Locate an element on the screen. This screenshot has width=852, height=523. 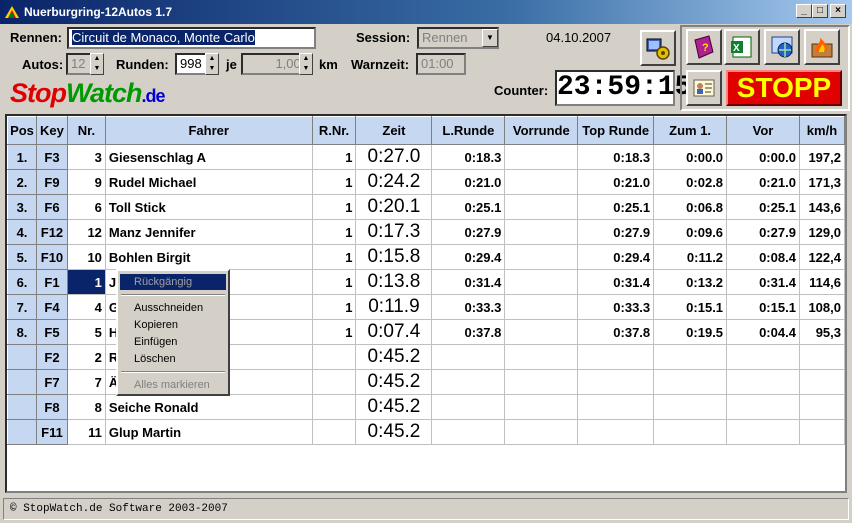
cell-vor: 0:31.4 is located at coordinates (763, 282).